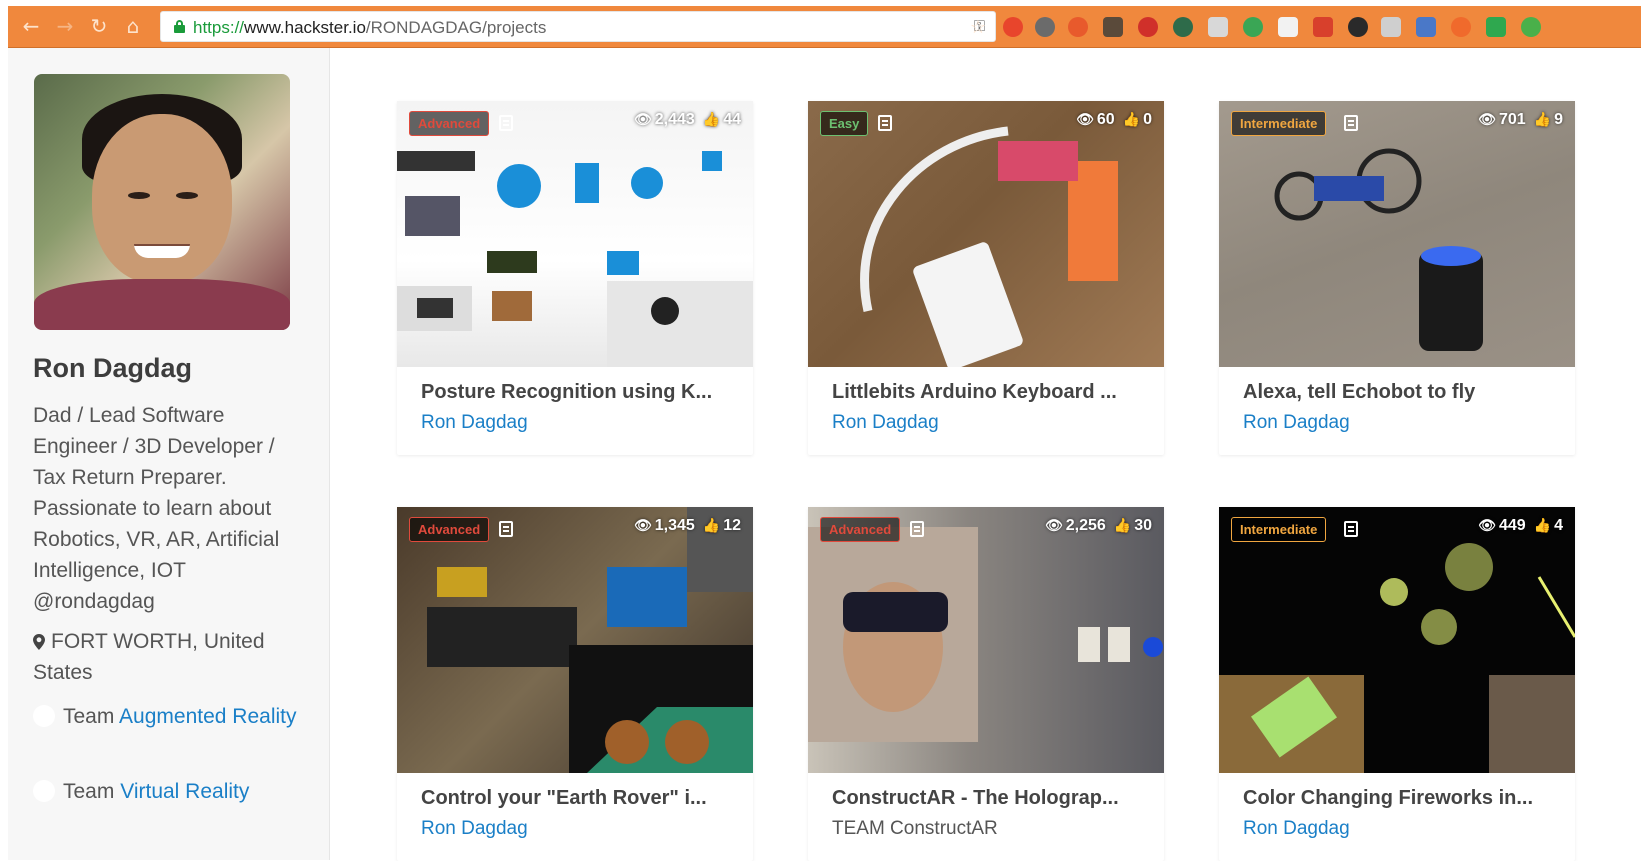 This screenshot has width=1641, height=861. Describe the element at coordinates (305, 27) in the screenshot. I see `url-host: www.hackster.io` at that location.